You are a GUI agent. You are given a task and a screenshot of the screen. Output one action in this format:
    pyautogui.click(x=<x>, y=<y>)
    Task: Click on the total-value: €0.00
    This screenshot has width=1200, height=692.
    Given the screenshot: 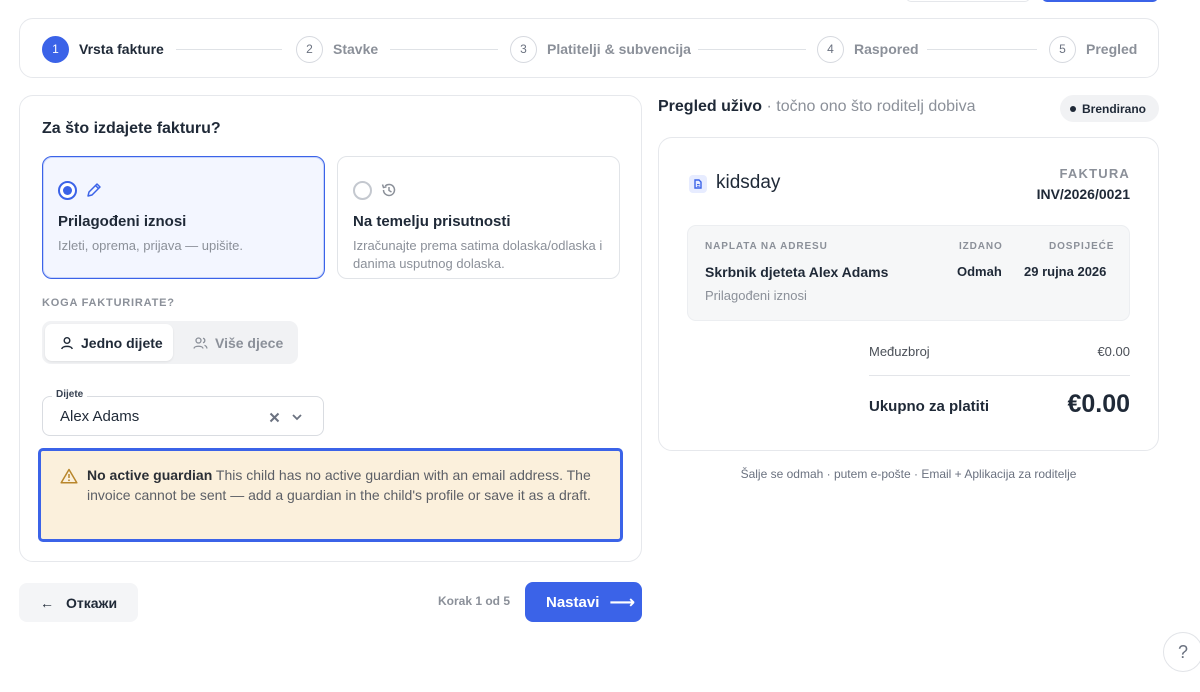 What is the action you would take?
    pyautogui.click(x=1098, y=404)
    